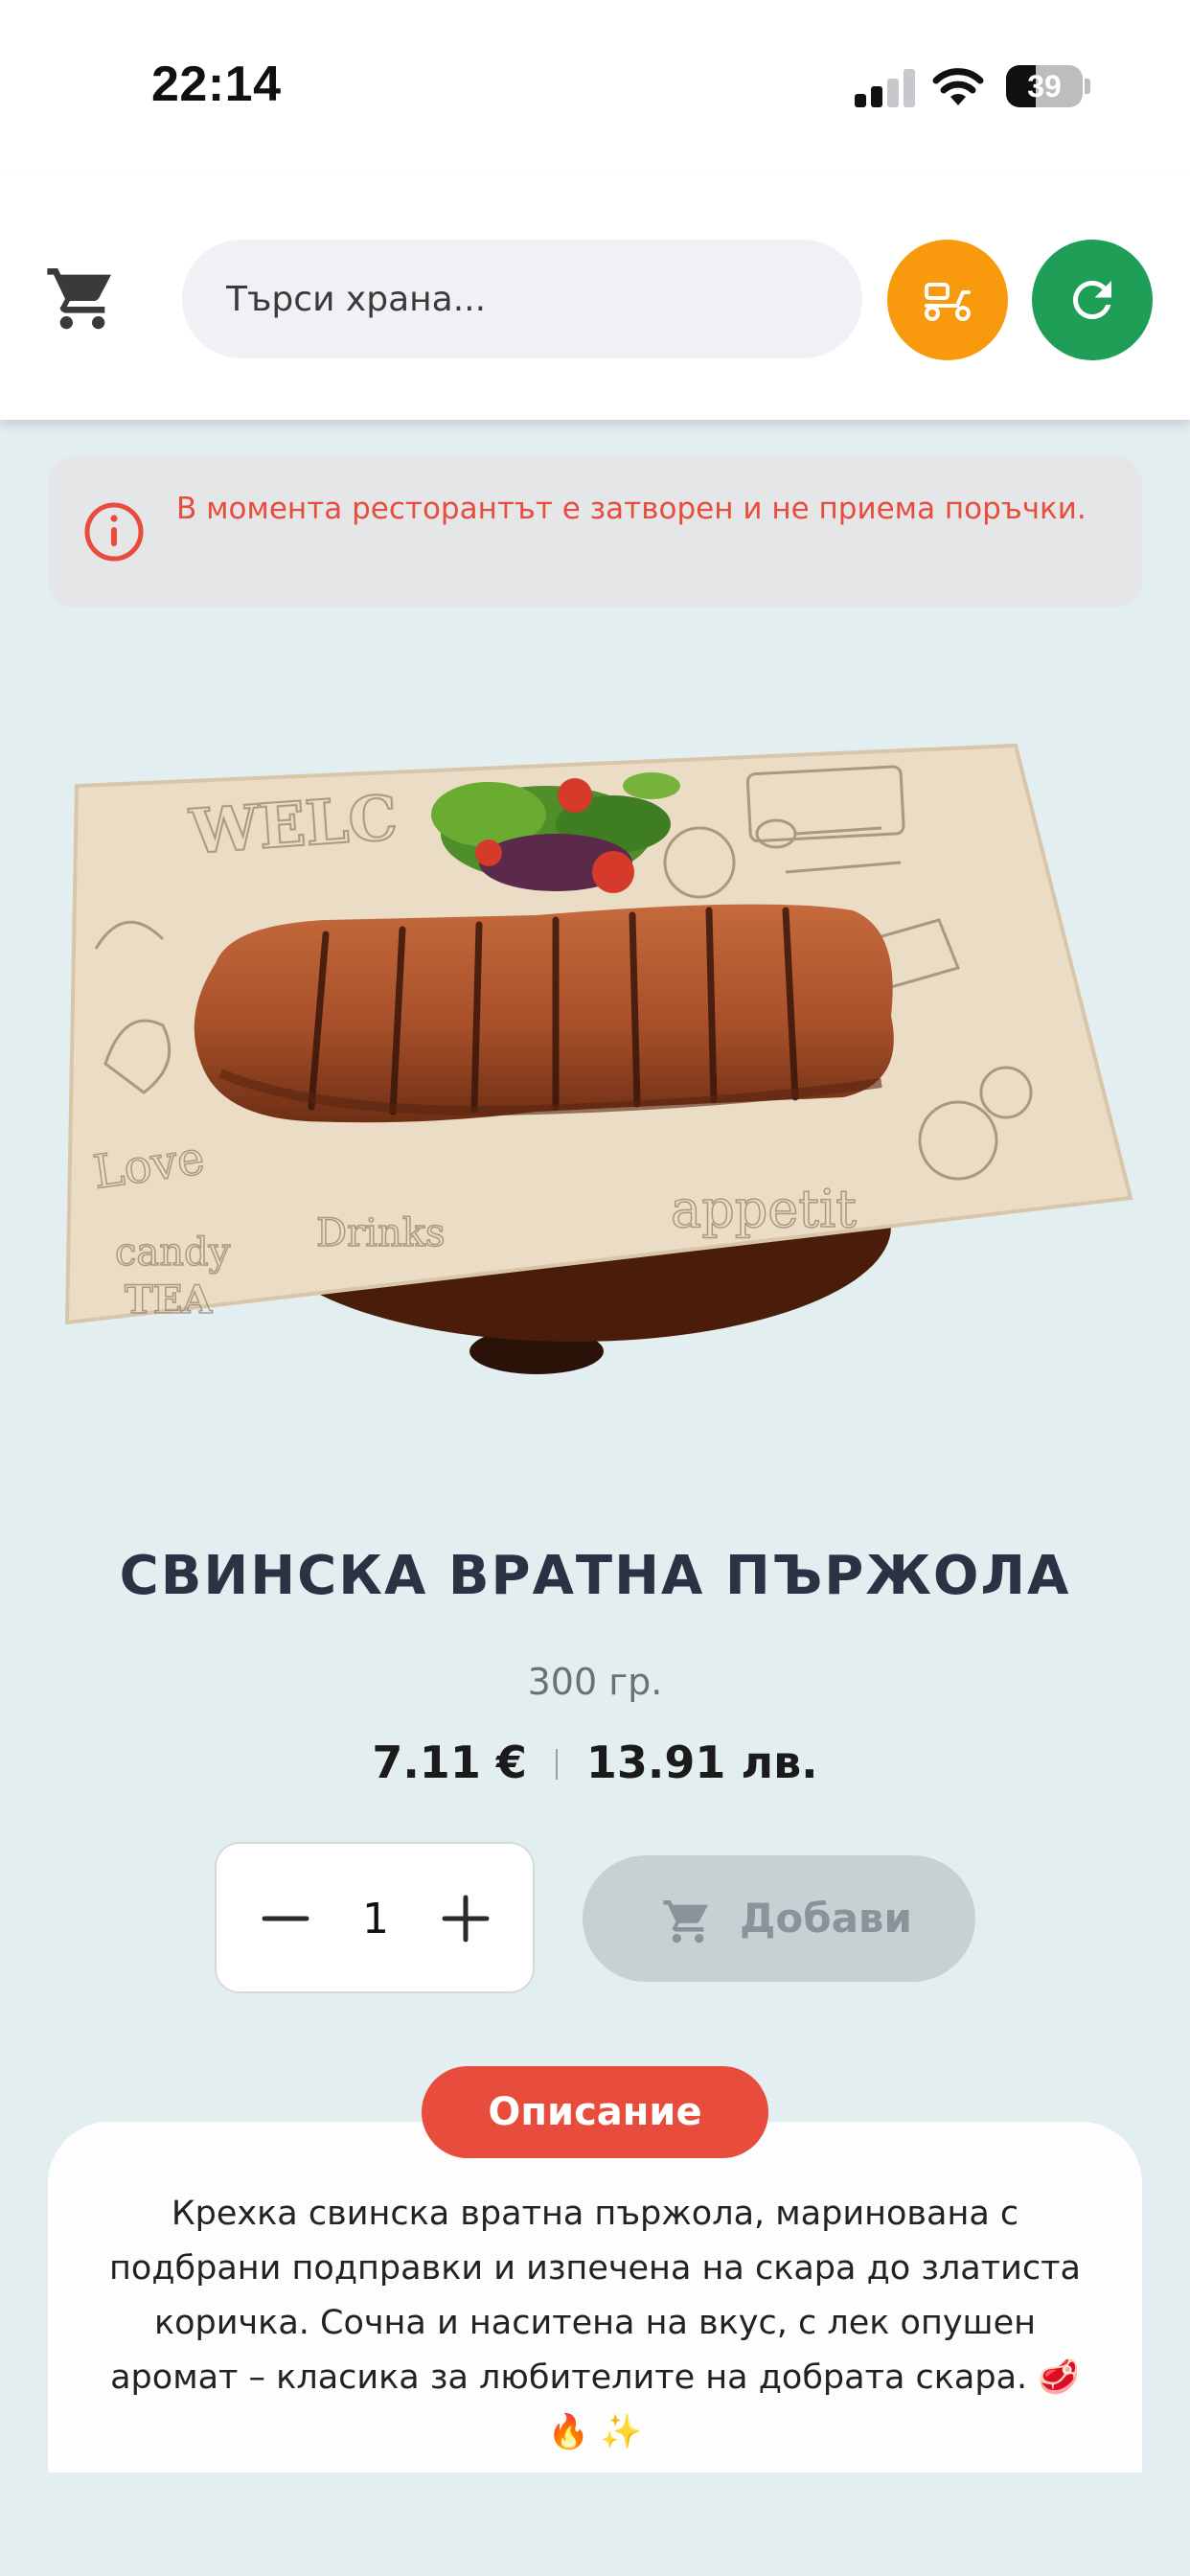 The width and height of the screenshot is (1190, 2576). Describe the element at coordinates (169, 1299) in the screenshot. I see `svg-text: TEA` at that location.